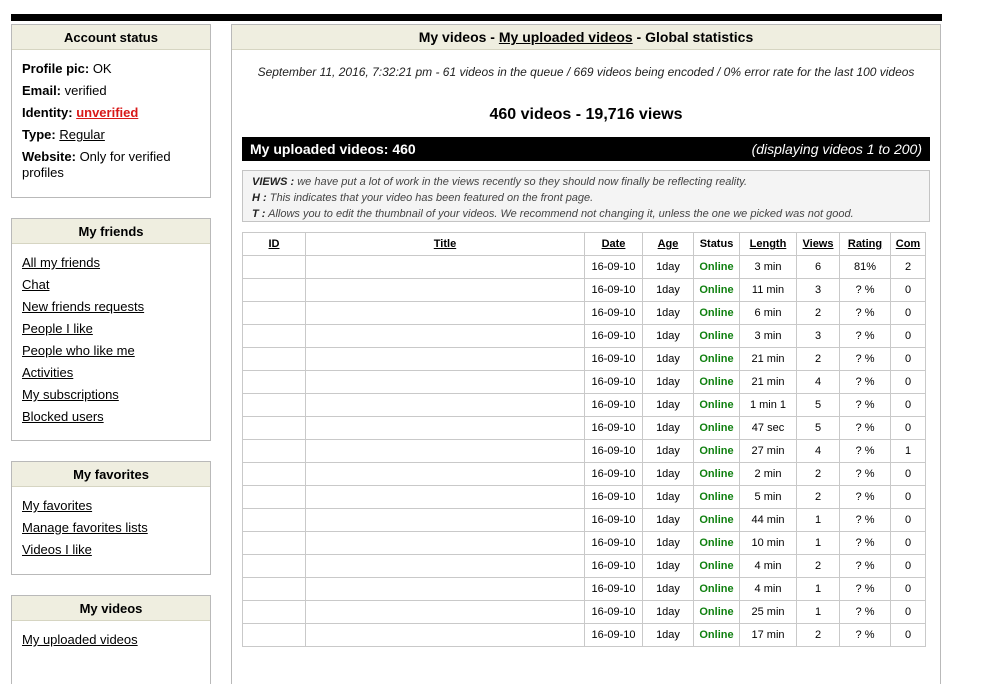 This screenshot has height=684, width=990. I want to click on table-row: 16-09-10 1day Online 10 min 1? % 0, so click(584, 543).